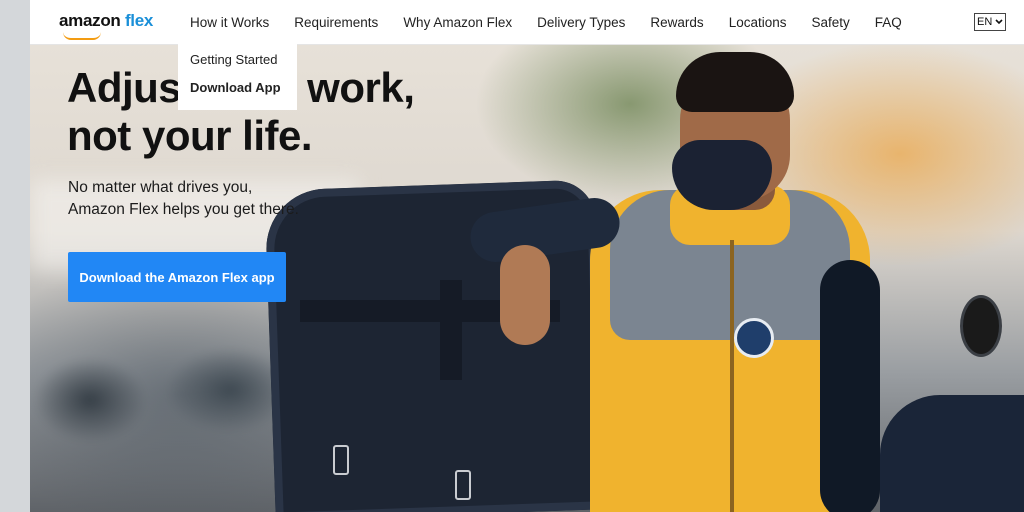 This screenshot has width=1024, height=512. I want to click on window-left-edge, so click(15, 256).